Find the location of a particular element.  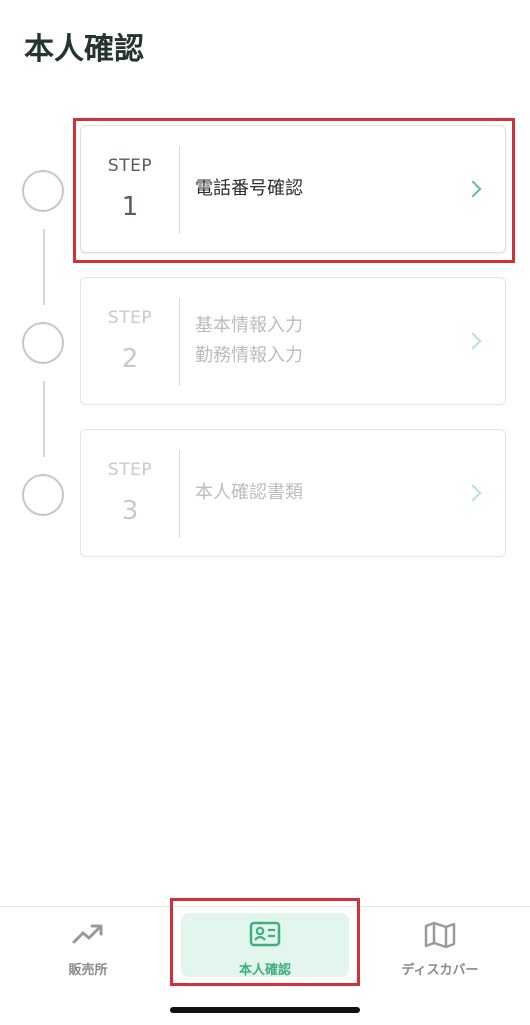

step-number: 1 is located at coordinates (130, 207).